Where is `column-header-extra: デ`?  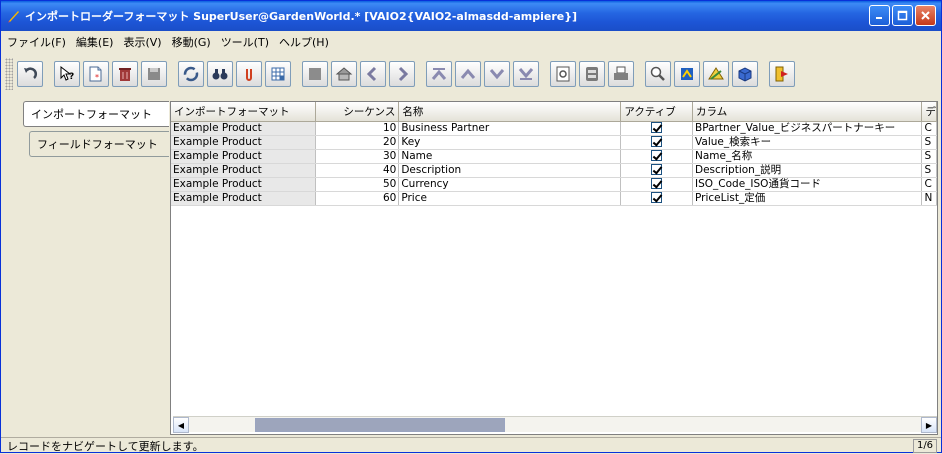 column-header-extra: デ is located at coordinates (929, 112).